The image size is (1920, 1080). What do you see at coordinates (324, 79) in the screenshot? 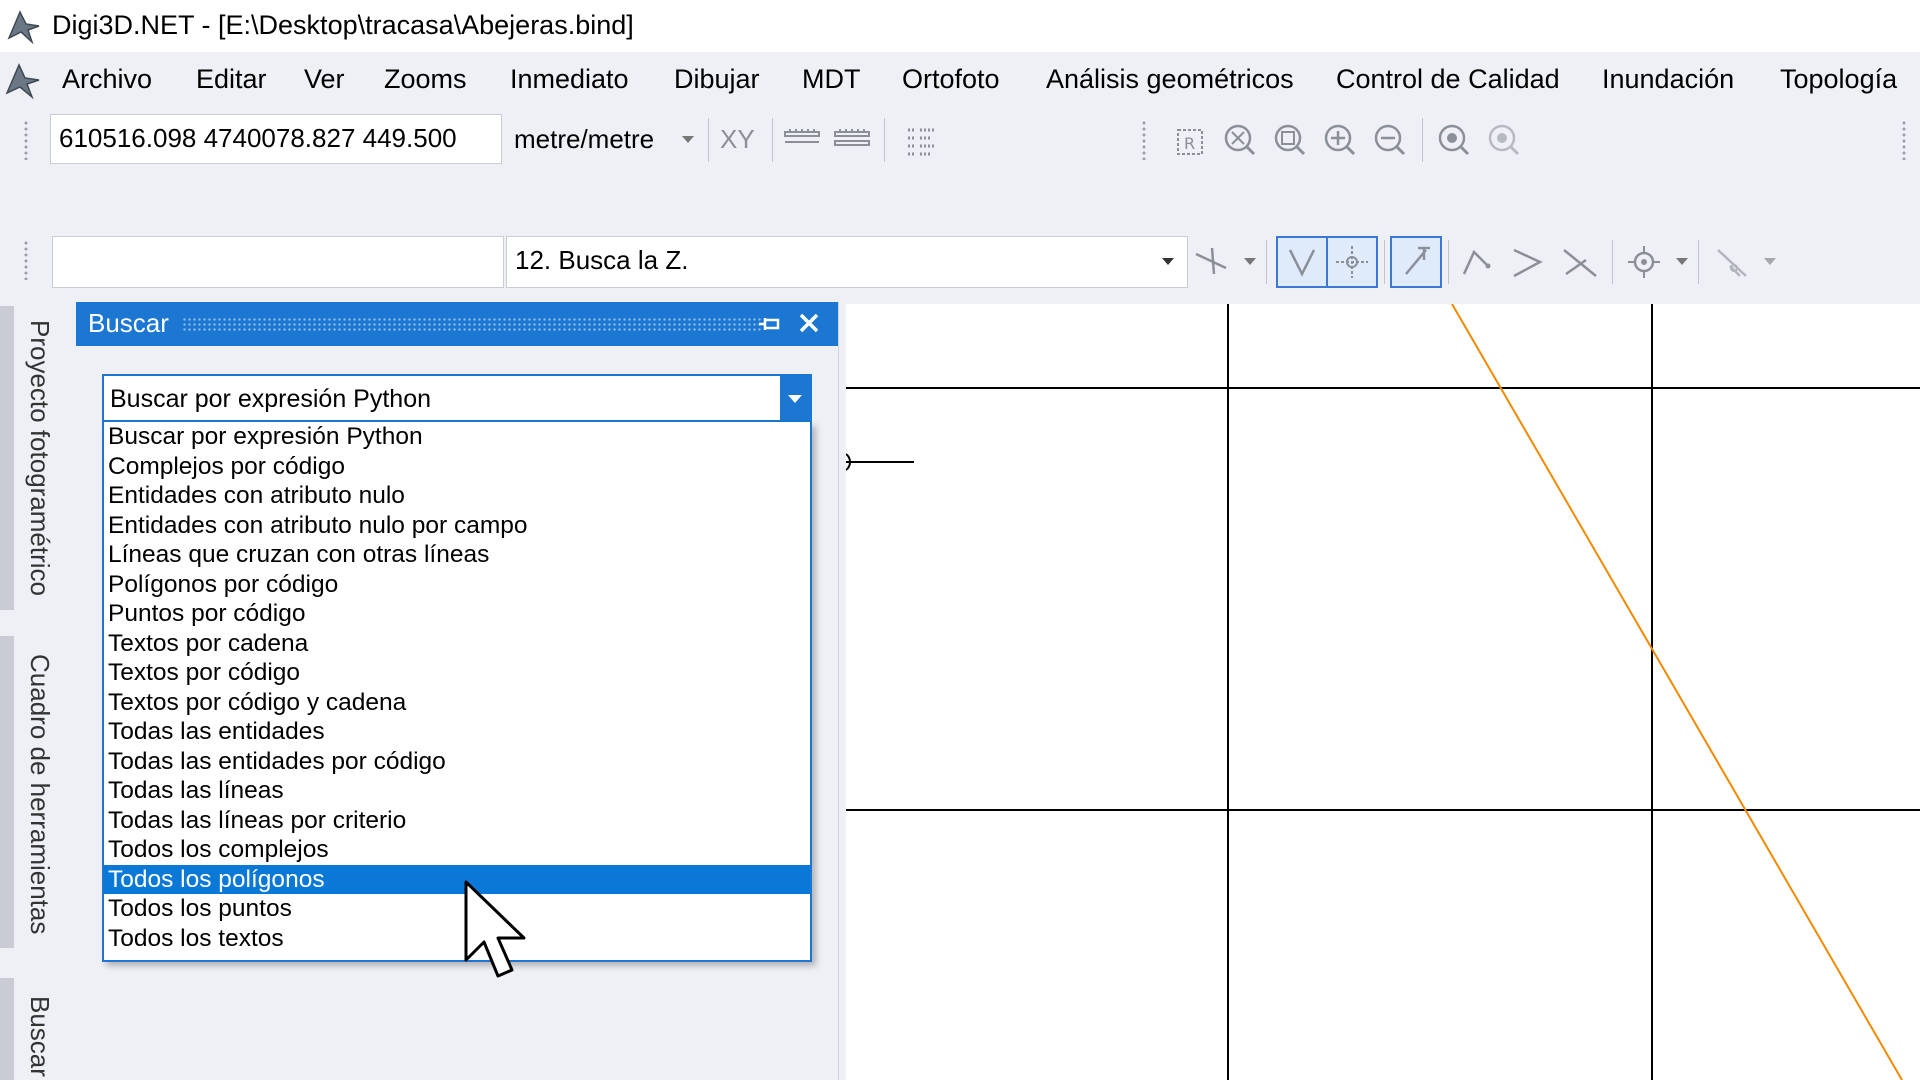
I see `menu-ver: Ver` at bounding box center [324, 79].